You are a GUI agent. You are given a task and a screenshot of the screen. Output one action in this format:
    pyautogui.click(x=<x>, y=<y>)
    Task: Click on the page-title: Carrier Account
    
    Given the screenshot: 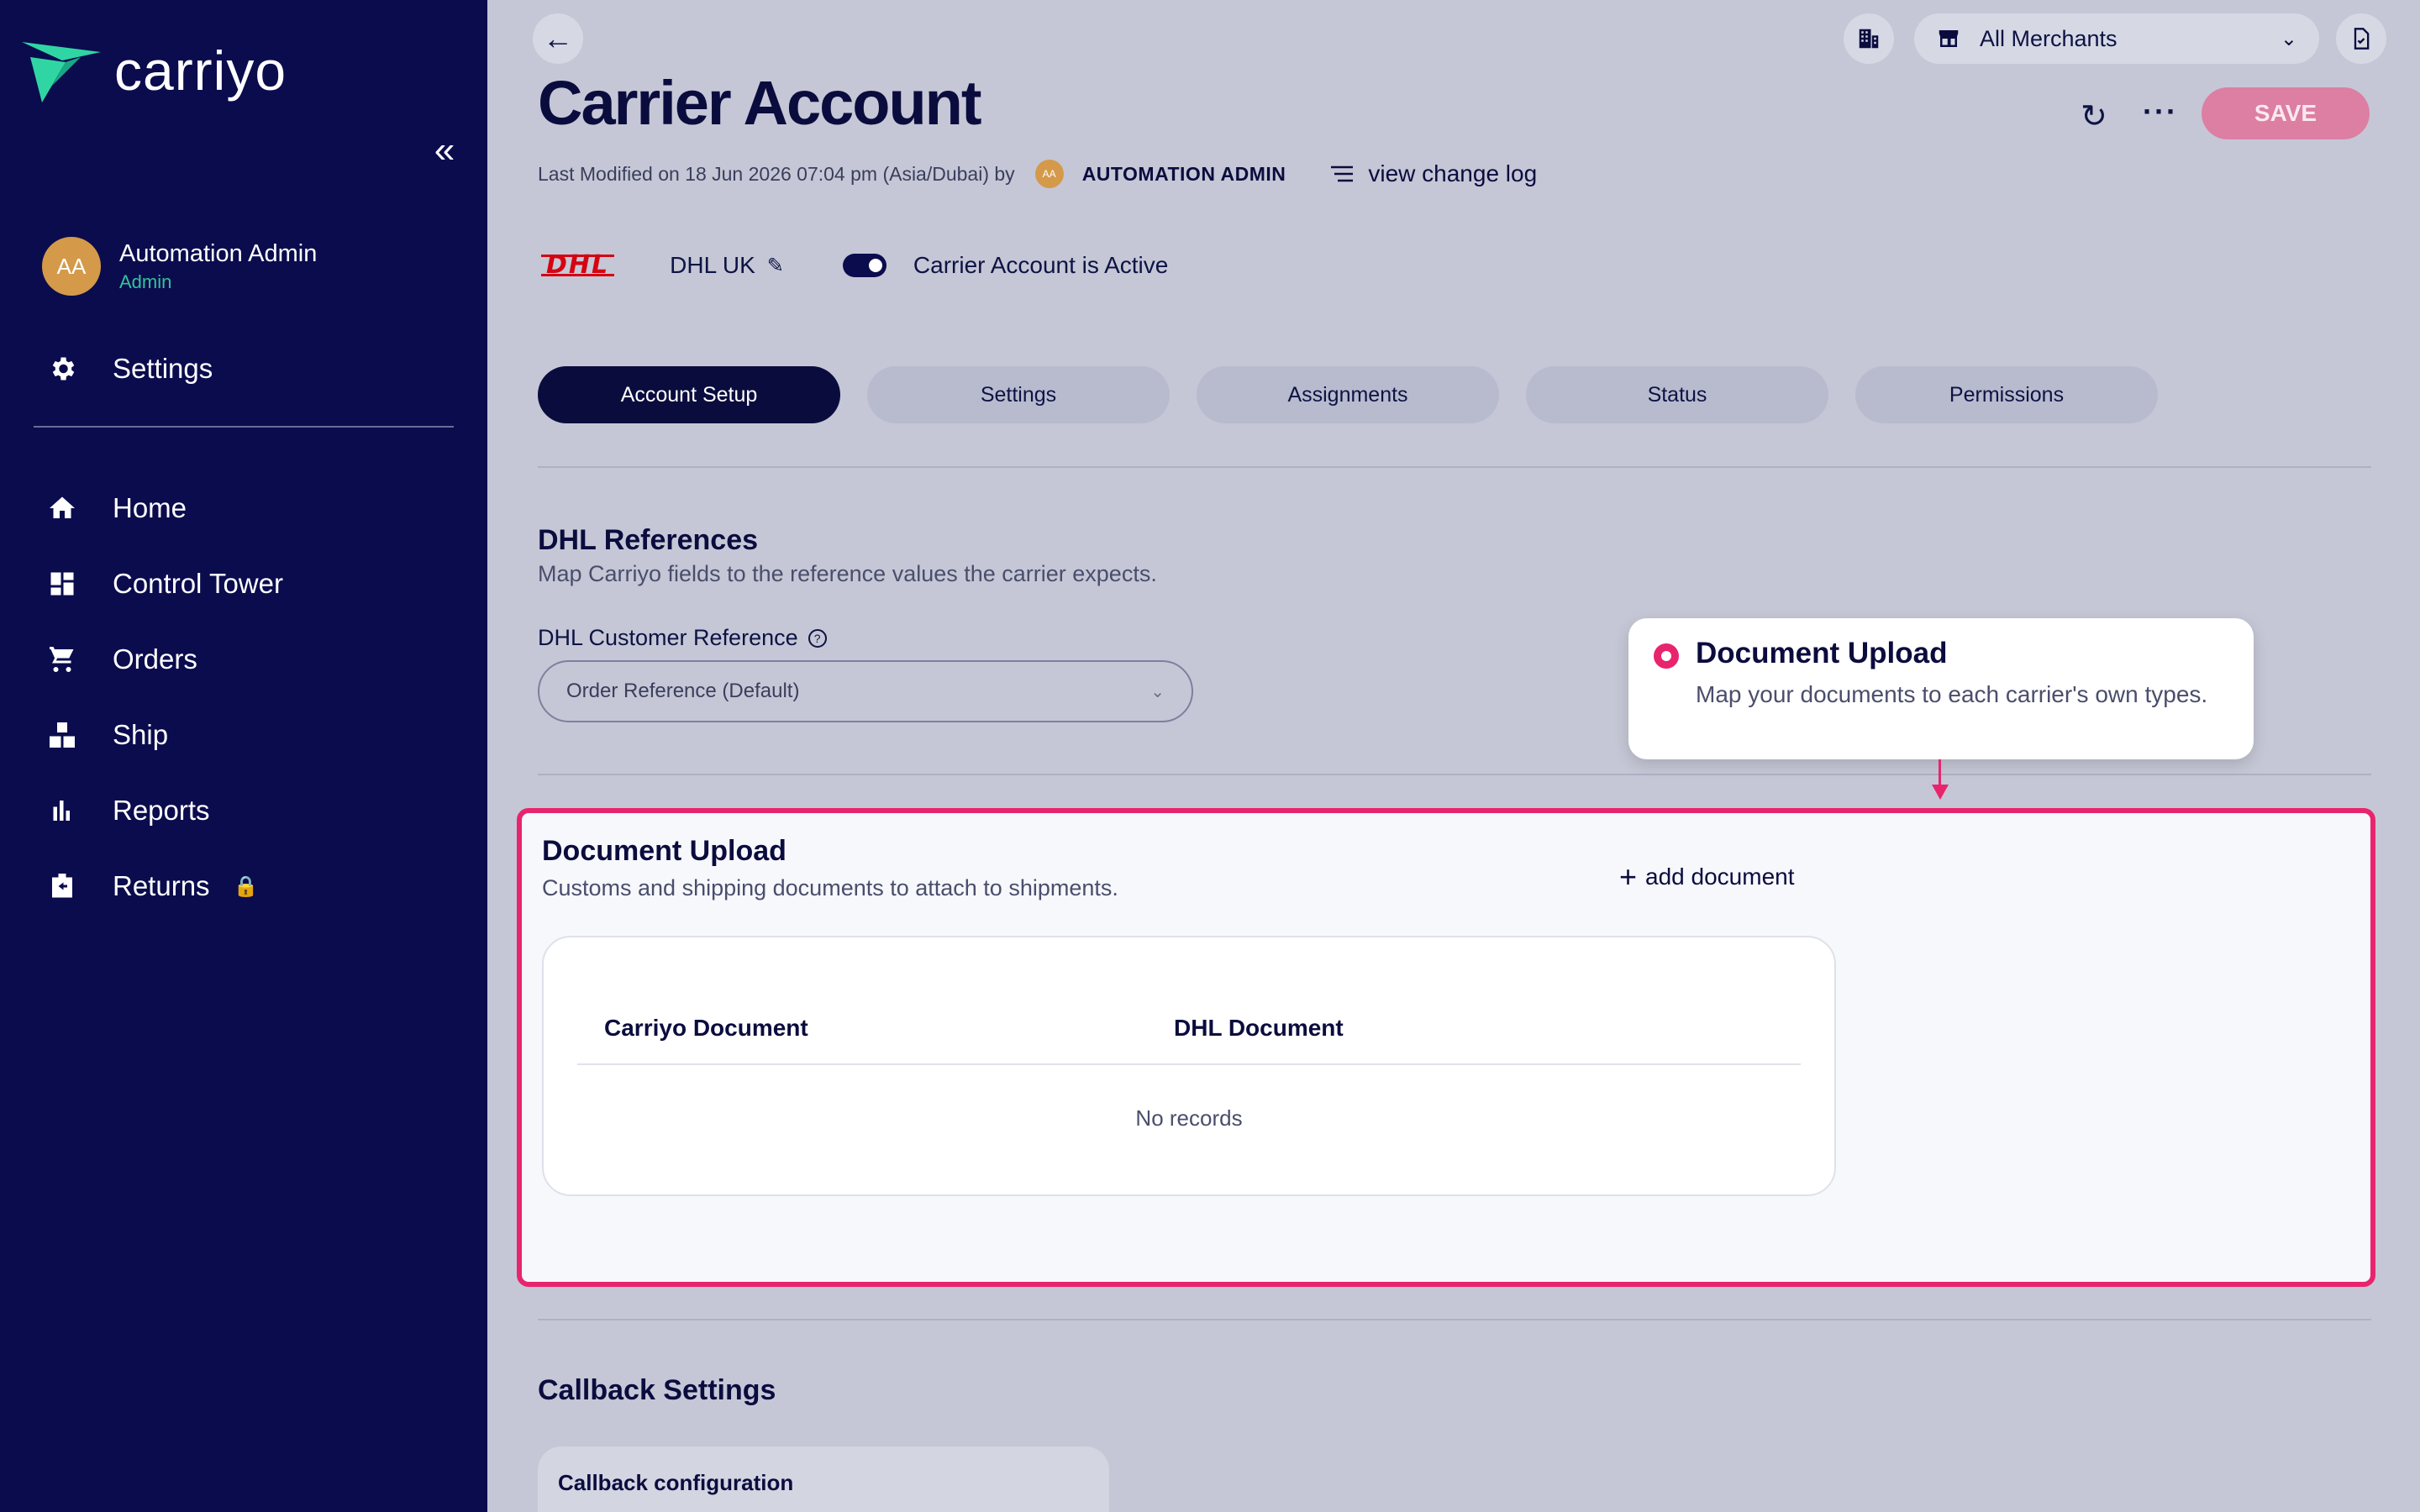 What is the action you would take?
    pyautogui.click(x=760, y=103)
    